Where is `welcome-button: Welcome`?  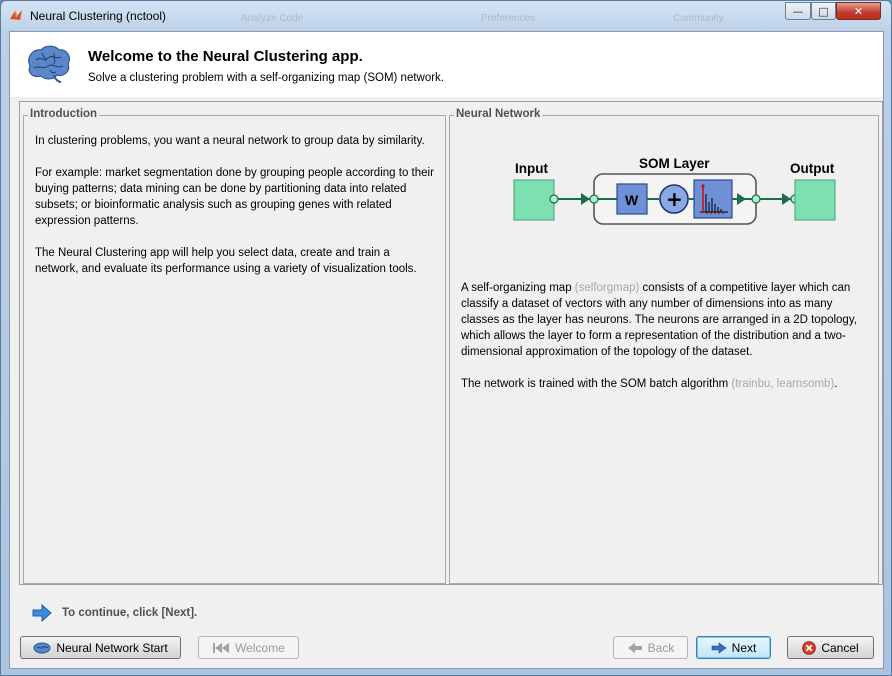 welcome-button: Welcome is located at coordinates (248, 647).